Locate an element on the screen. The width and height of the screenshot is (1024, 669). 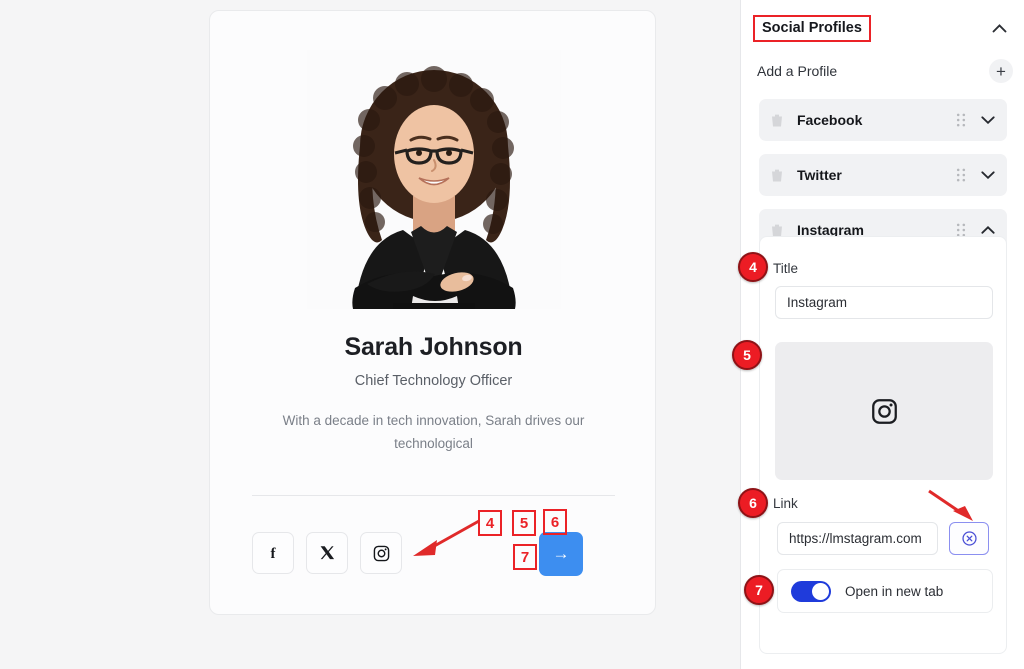
svg-text: f is located at coordinates (274, 554).